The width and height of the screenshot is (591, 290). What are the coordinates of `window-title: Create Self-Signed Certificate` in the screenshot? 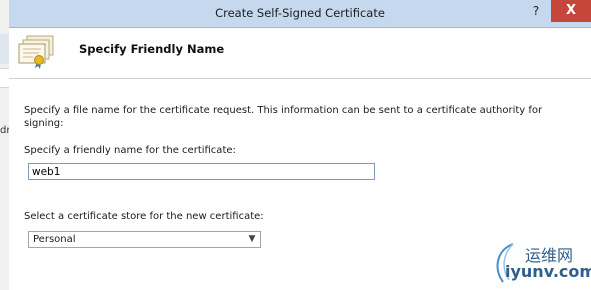 It's located at (300, 13).